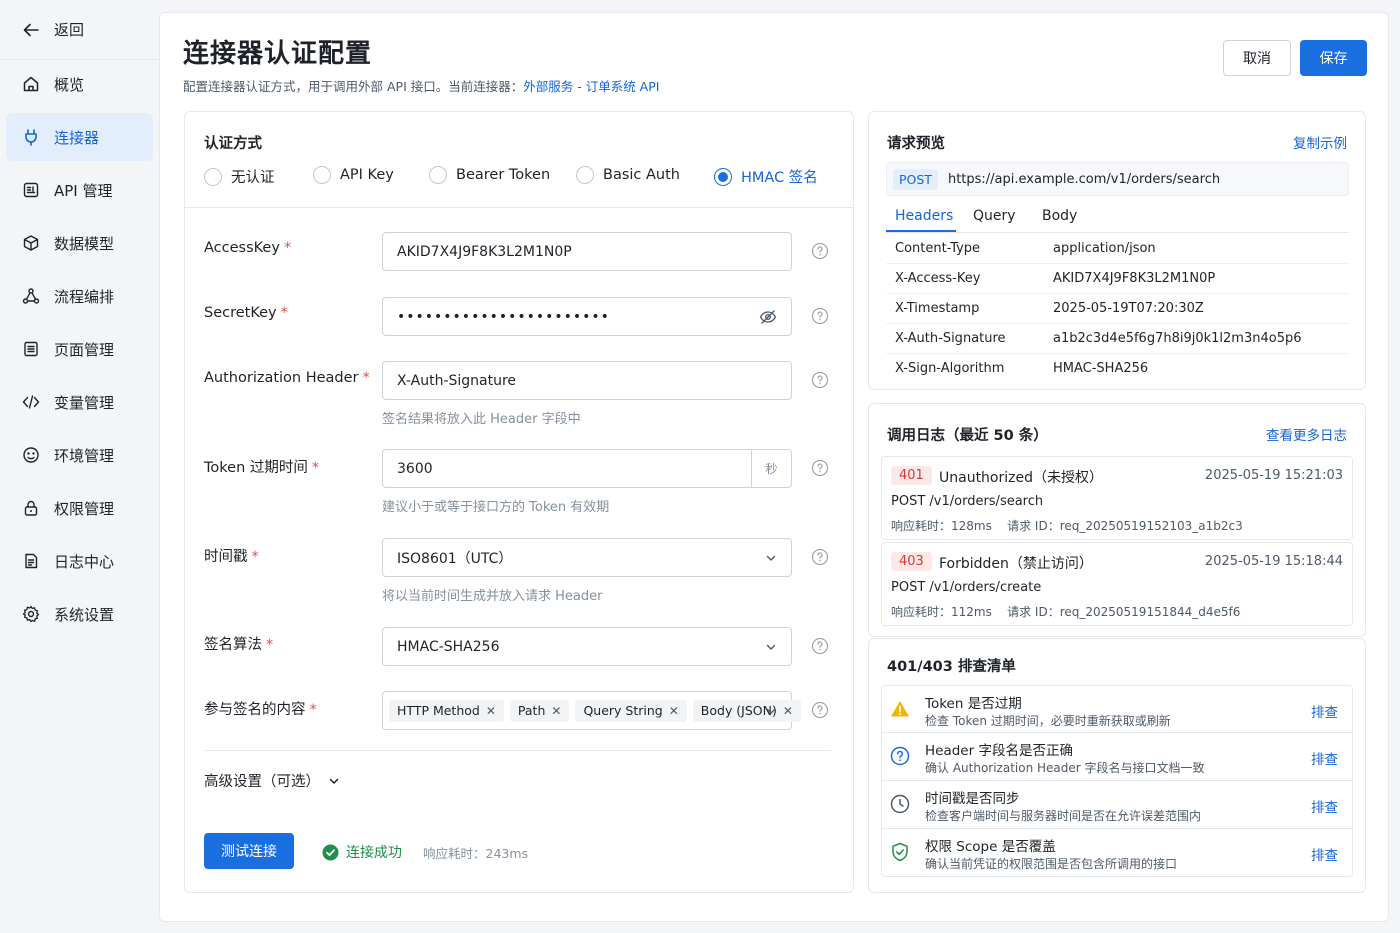  Describe the element at coordinates (1065, 768) in the screenshot. I see `checklist-item-desc: 确认 Authorization Header 字段名与接口文档一致` at that location.